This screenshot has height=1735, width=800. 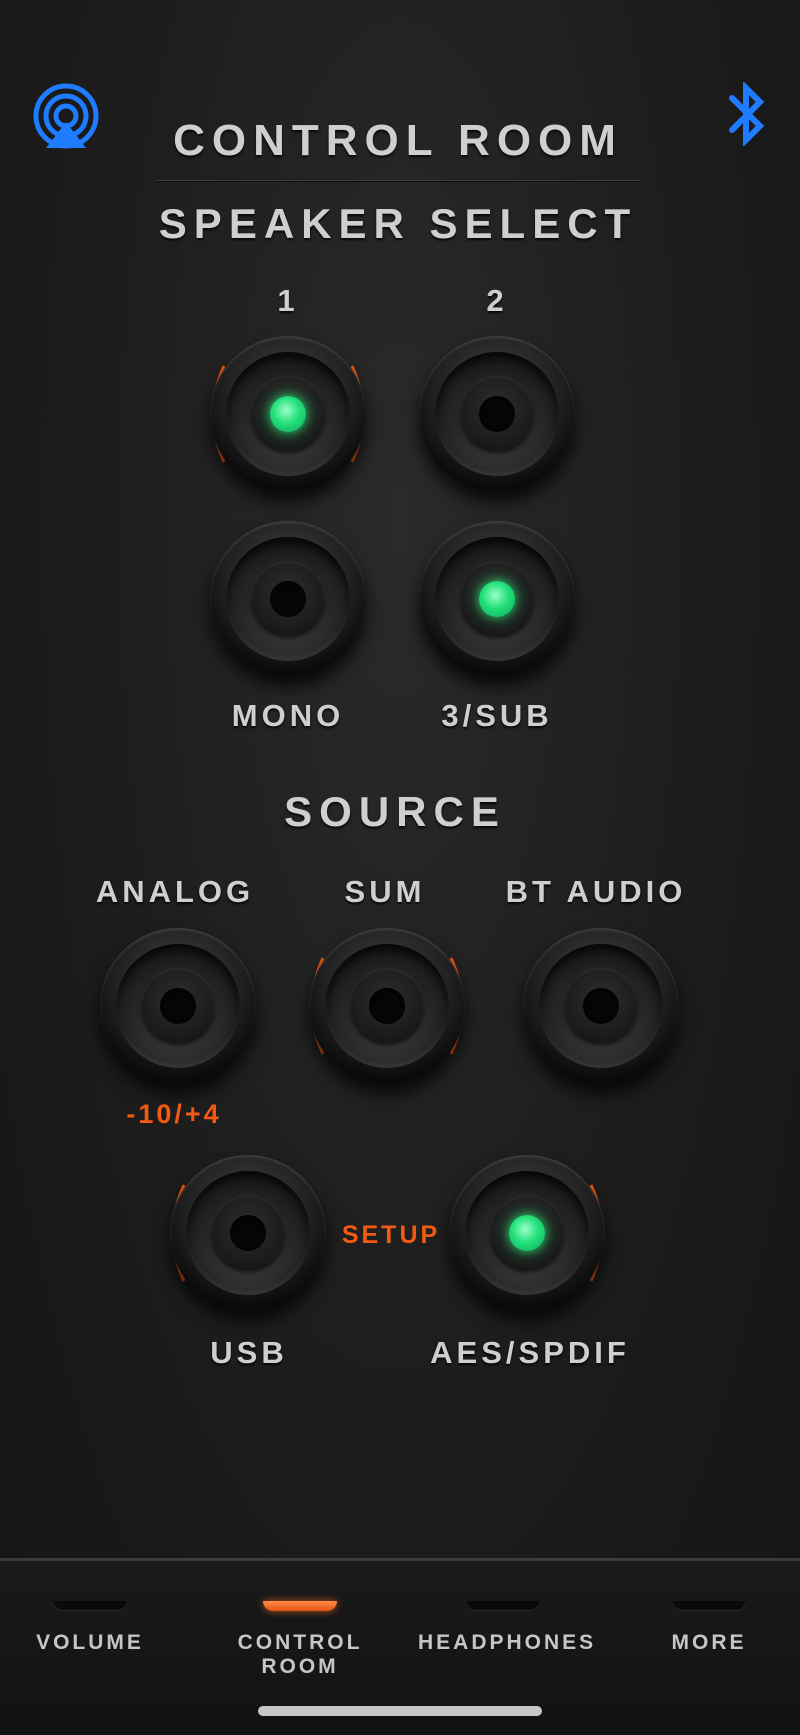 I want to click on nav-headphones-label: HEADPHONES, so click(x=507, y=1642).